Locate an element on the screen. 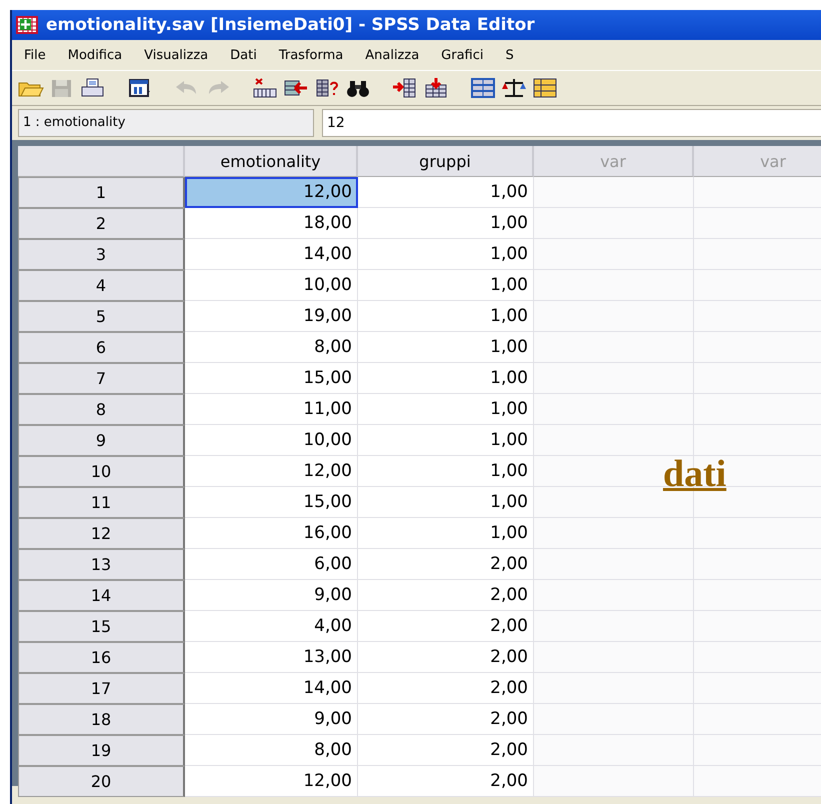 The height and width of the screenshot is (804, 821). row-header: 3 is located at coordinates (101, 254).